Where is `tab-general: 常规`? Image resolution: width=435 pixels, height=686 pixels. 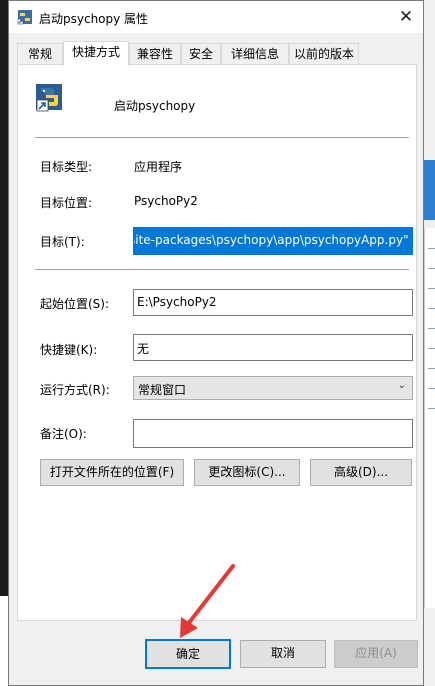 tab-general: 常规 is located at coordinates (40, 54).